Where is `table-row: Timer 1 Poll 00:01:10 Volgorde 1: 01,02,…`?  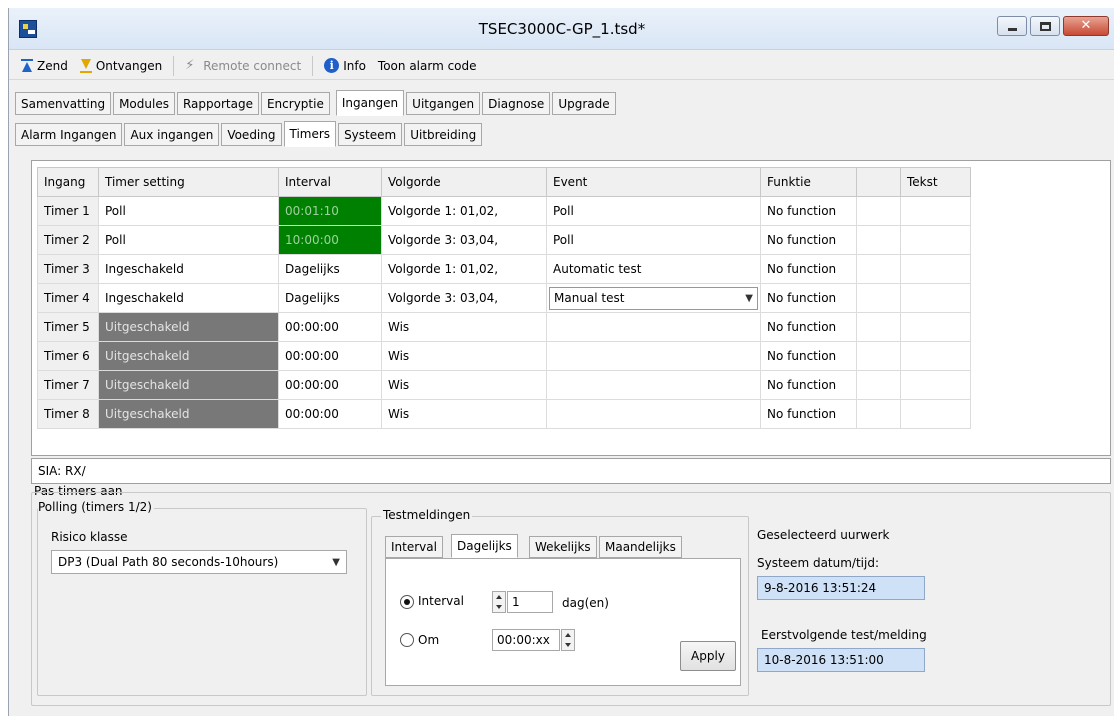
table-row: Timer 1 Poll 00:01:10 Volgorde 1: 01,02,… is located at coordinates (504, 211).